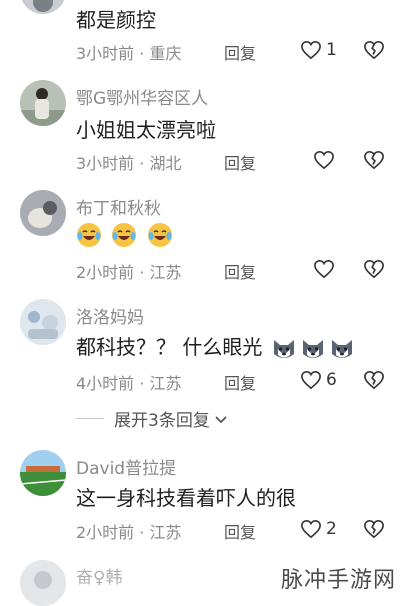 The image size is (410, 606). I want to click on expand-replies-label: 展开3条回复, so click(162, 421).